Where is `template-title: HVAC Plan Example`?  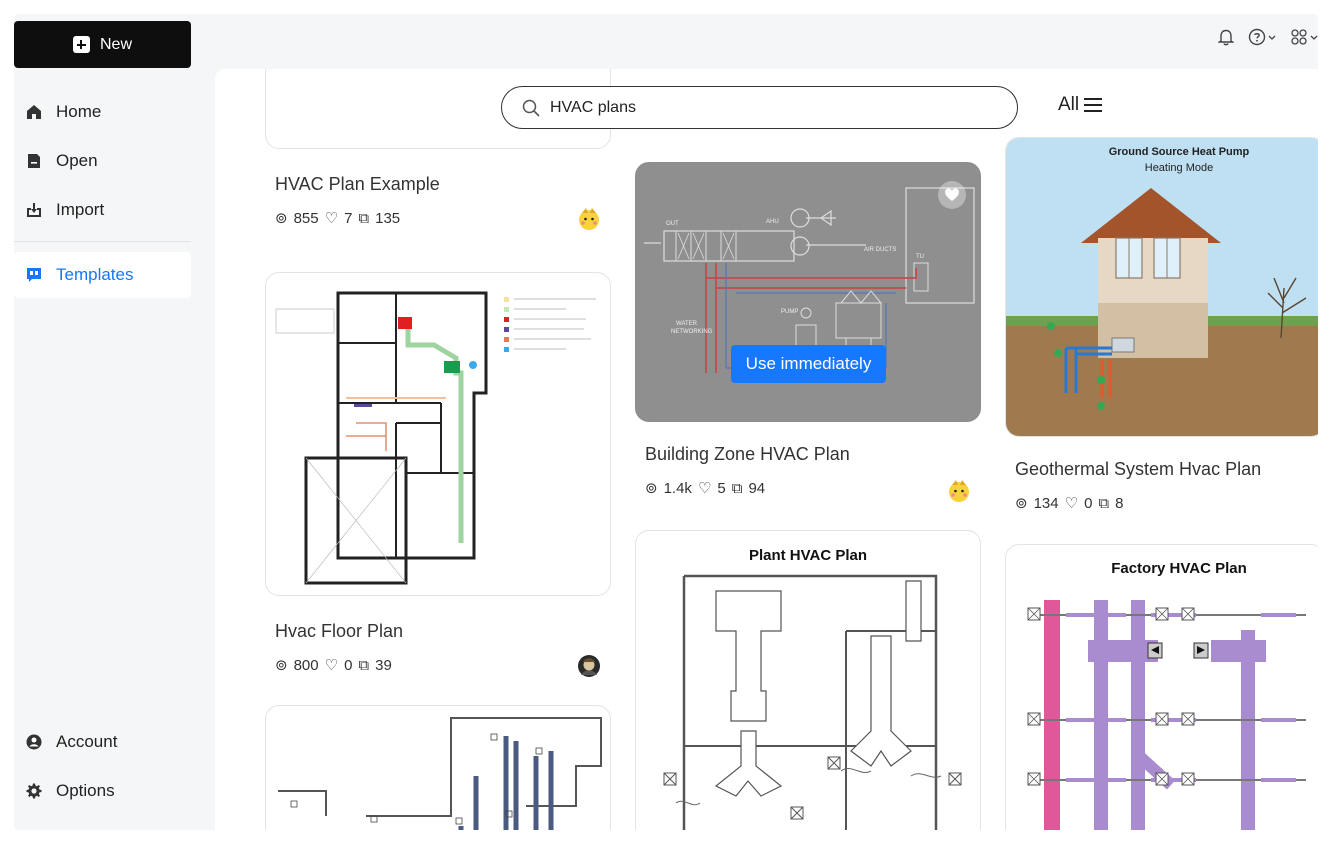 template-title: HVAC Plan Example is located at coordinates (357, 184).